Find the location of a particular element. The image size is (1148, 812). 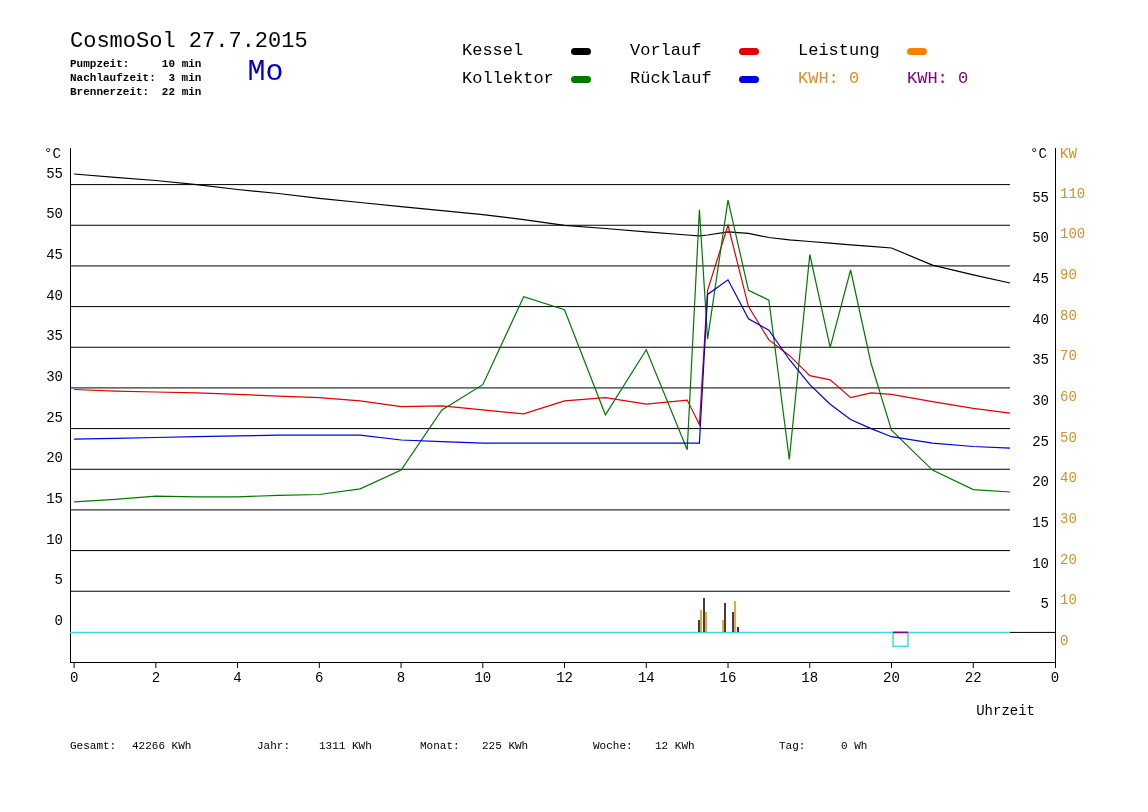

axis-label: 12 is located at coordinates (564, 678).